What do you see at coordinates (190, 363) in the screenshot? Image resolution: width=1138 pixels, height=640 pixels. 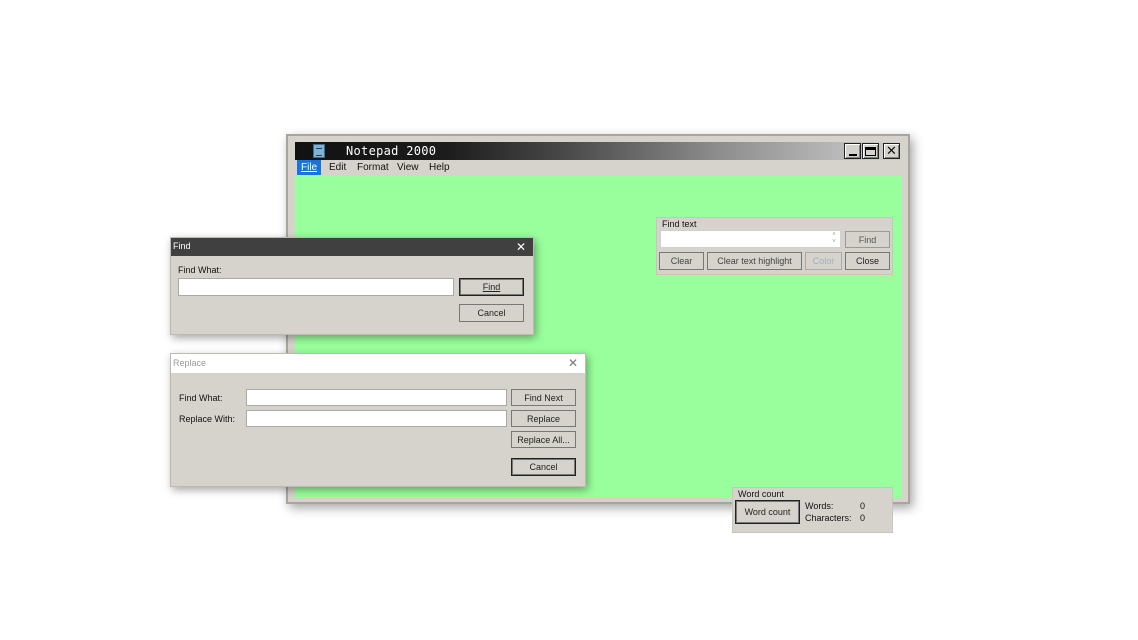 I see `replace-dialog-title: Replace` at bounding box center [190, 363].